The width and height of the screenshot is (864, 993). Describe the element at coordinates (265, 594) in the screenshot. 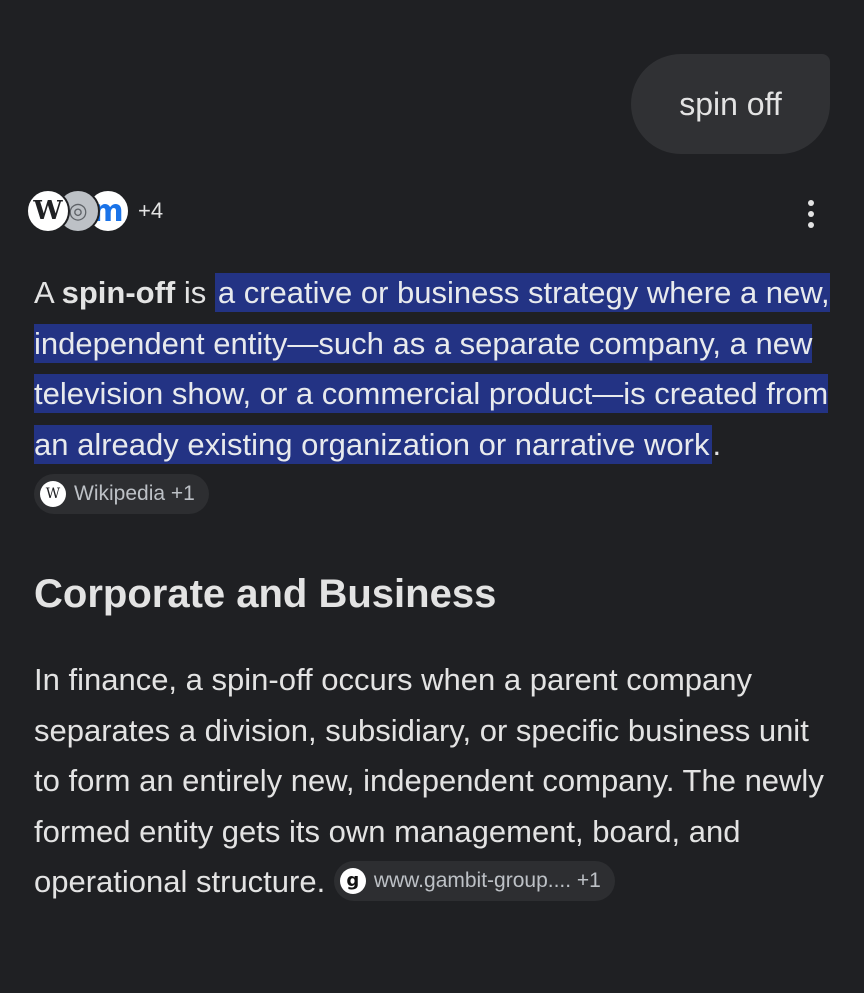

I see `section-title: Corporate and Business` at that location.